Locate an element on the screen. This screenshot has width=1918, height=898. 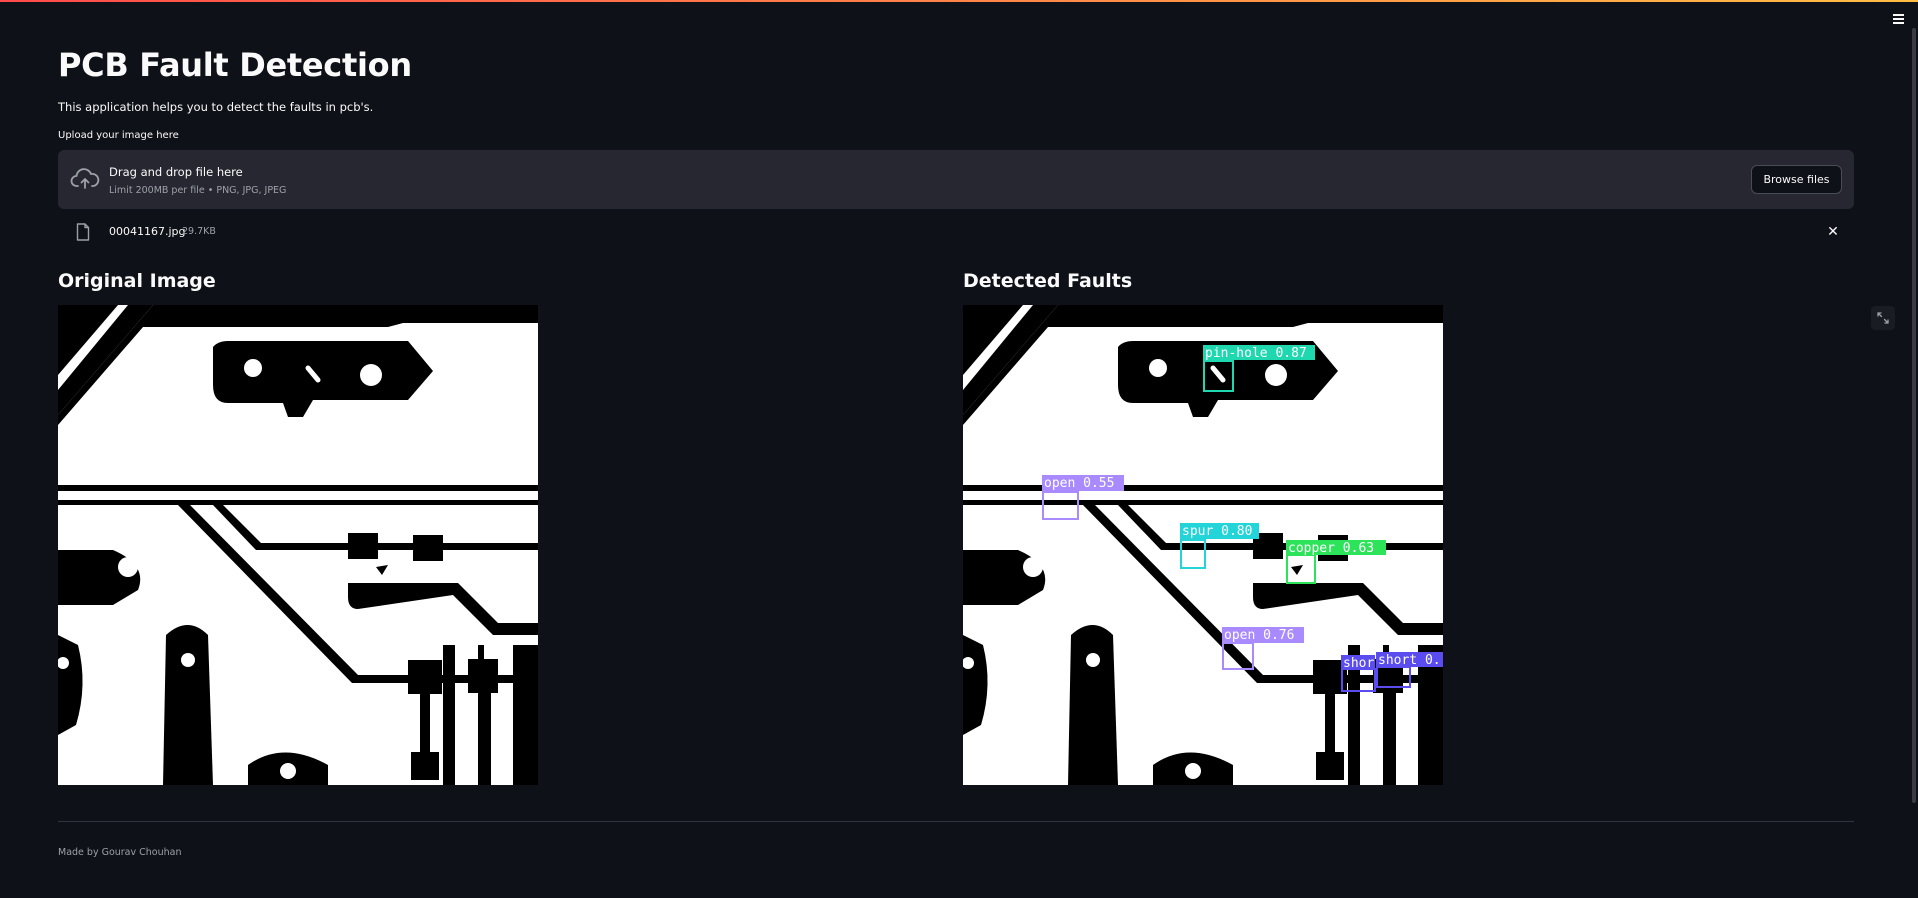
detection-label: pin-hole 0.87 is located at coordinates (1256, 353).